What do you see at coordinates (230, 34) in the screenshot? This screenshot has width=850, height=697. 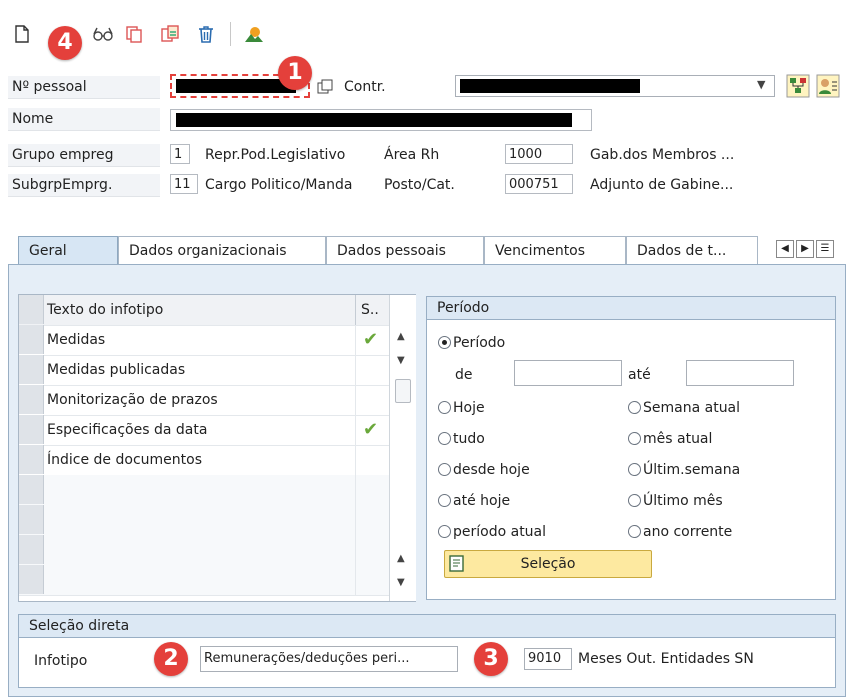 I see `toolbar-separator` at bounding box center [230, 34].